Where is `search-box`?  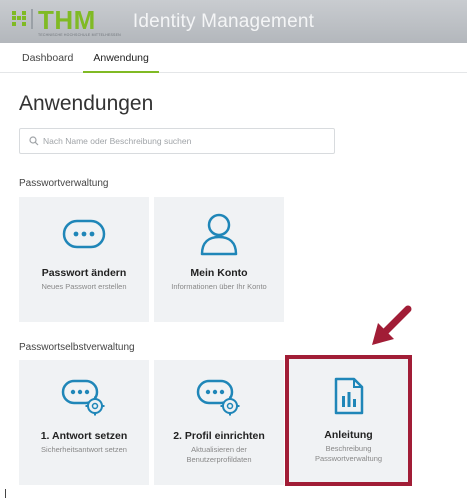
search-box is located at coordinates (177, 141).